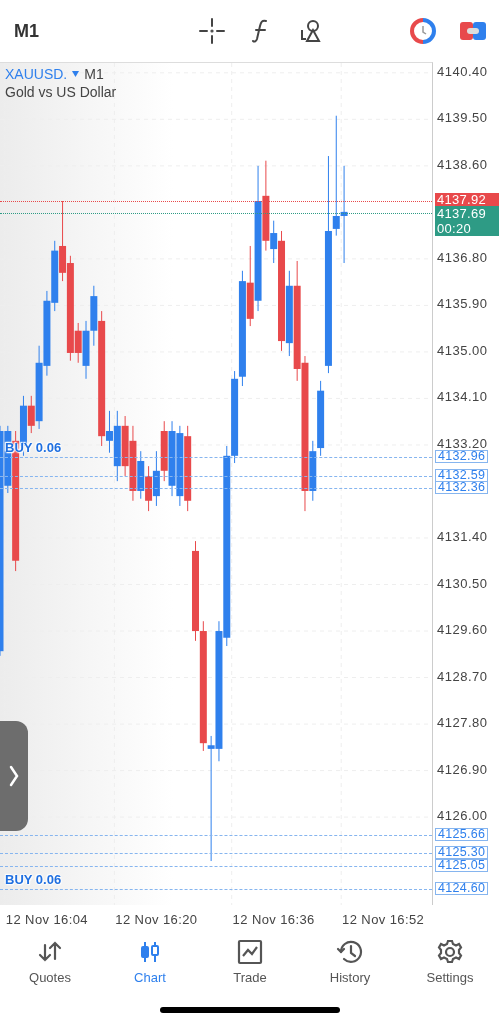 This screenshot has width=500, height=1024. Describe the element at coordinates (350, 952) in the screenshot. I see `history-icon` at that location.